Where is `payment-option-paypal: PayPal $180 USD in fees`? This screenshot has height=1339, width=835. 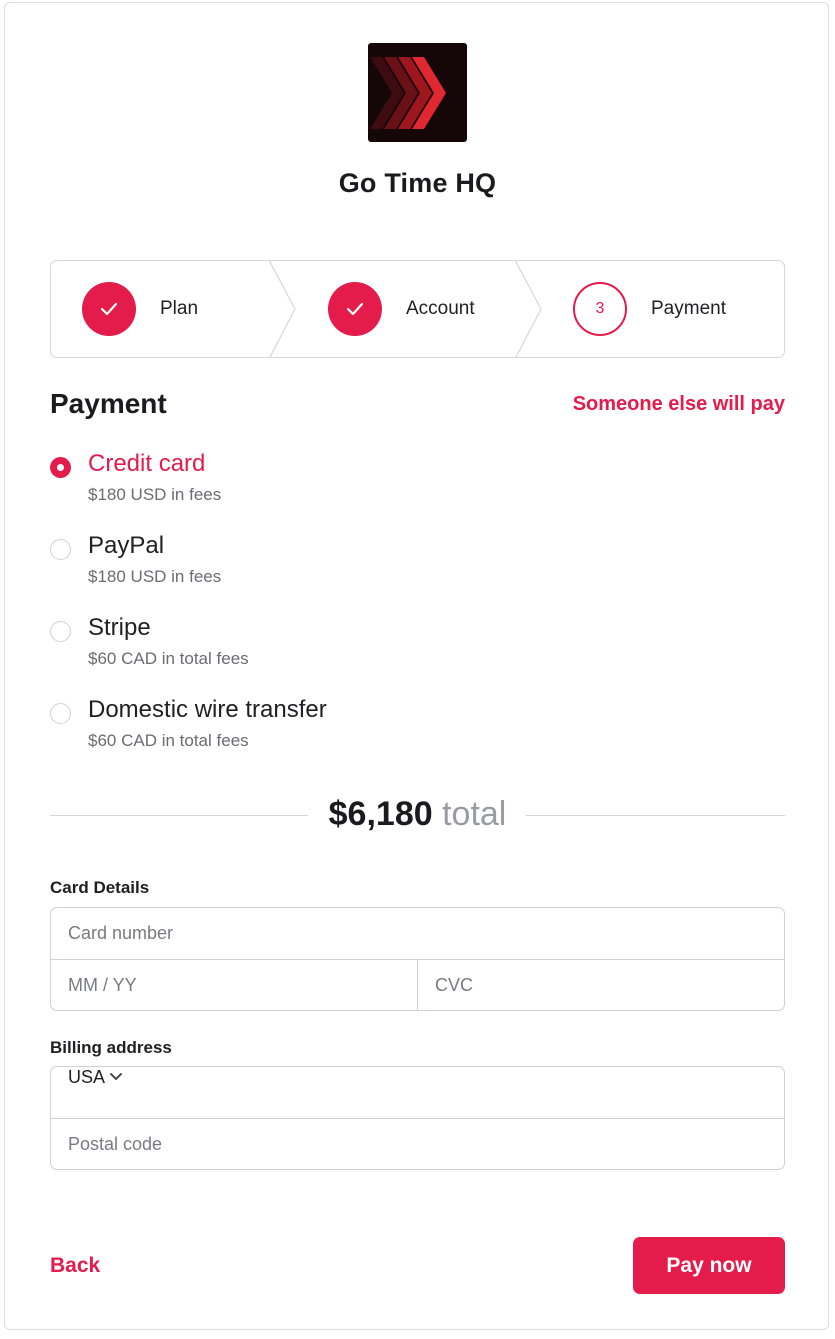 payment-option-paypal: PayPal $180 USD in fees is located at coordinates (417, 567).